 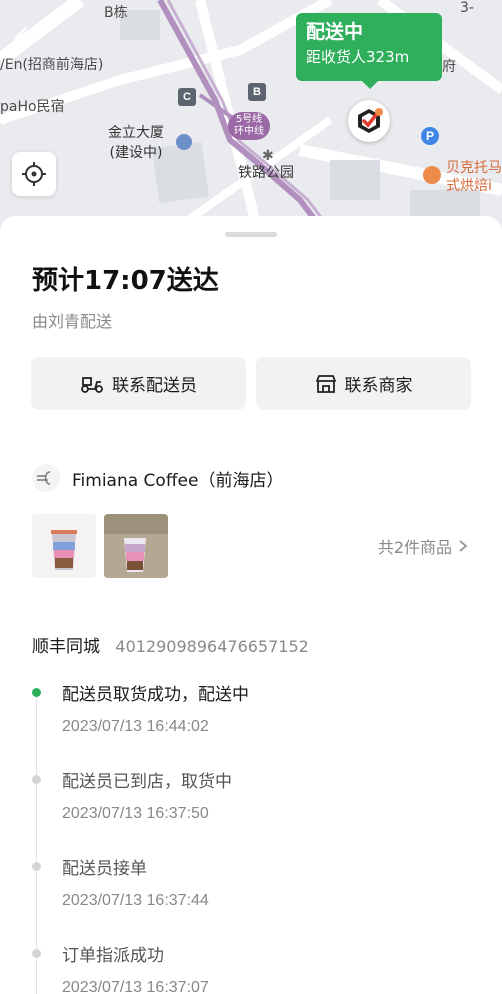 I want to click on contact-rider-button: 联系配送员, so click(x=138, y=383).